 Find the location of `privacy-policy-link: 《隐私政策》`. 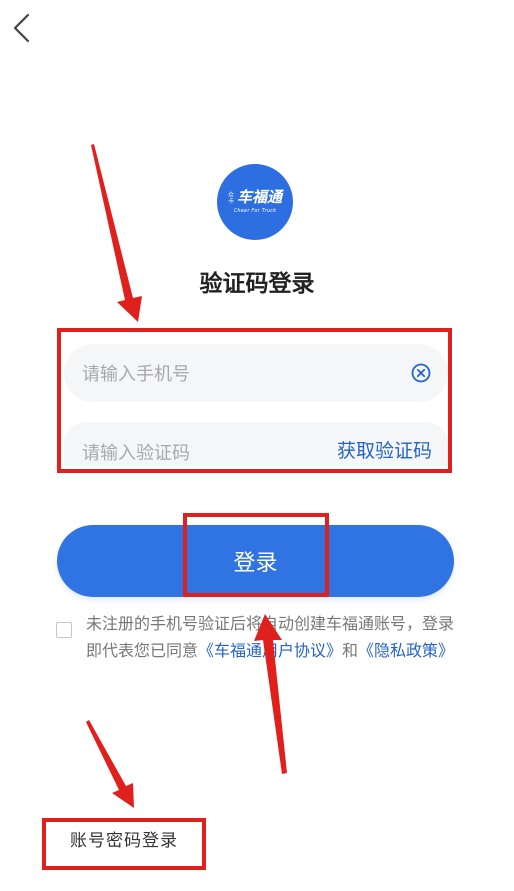

privacy-policy-link: 《隐私政策》 is located at coordinates (406, 650).